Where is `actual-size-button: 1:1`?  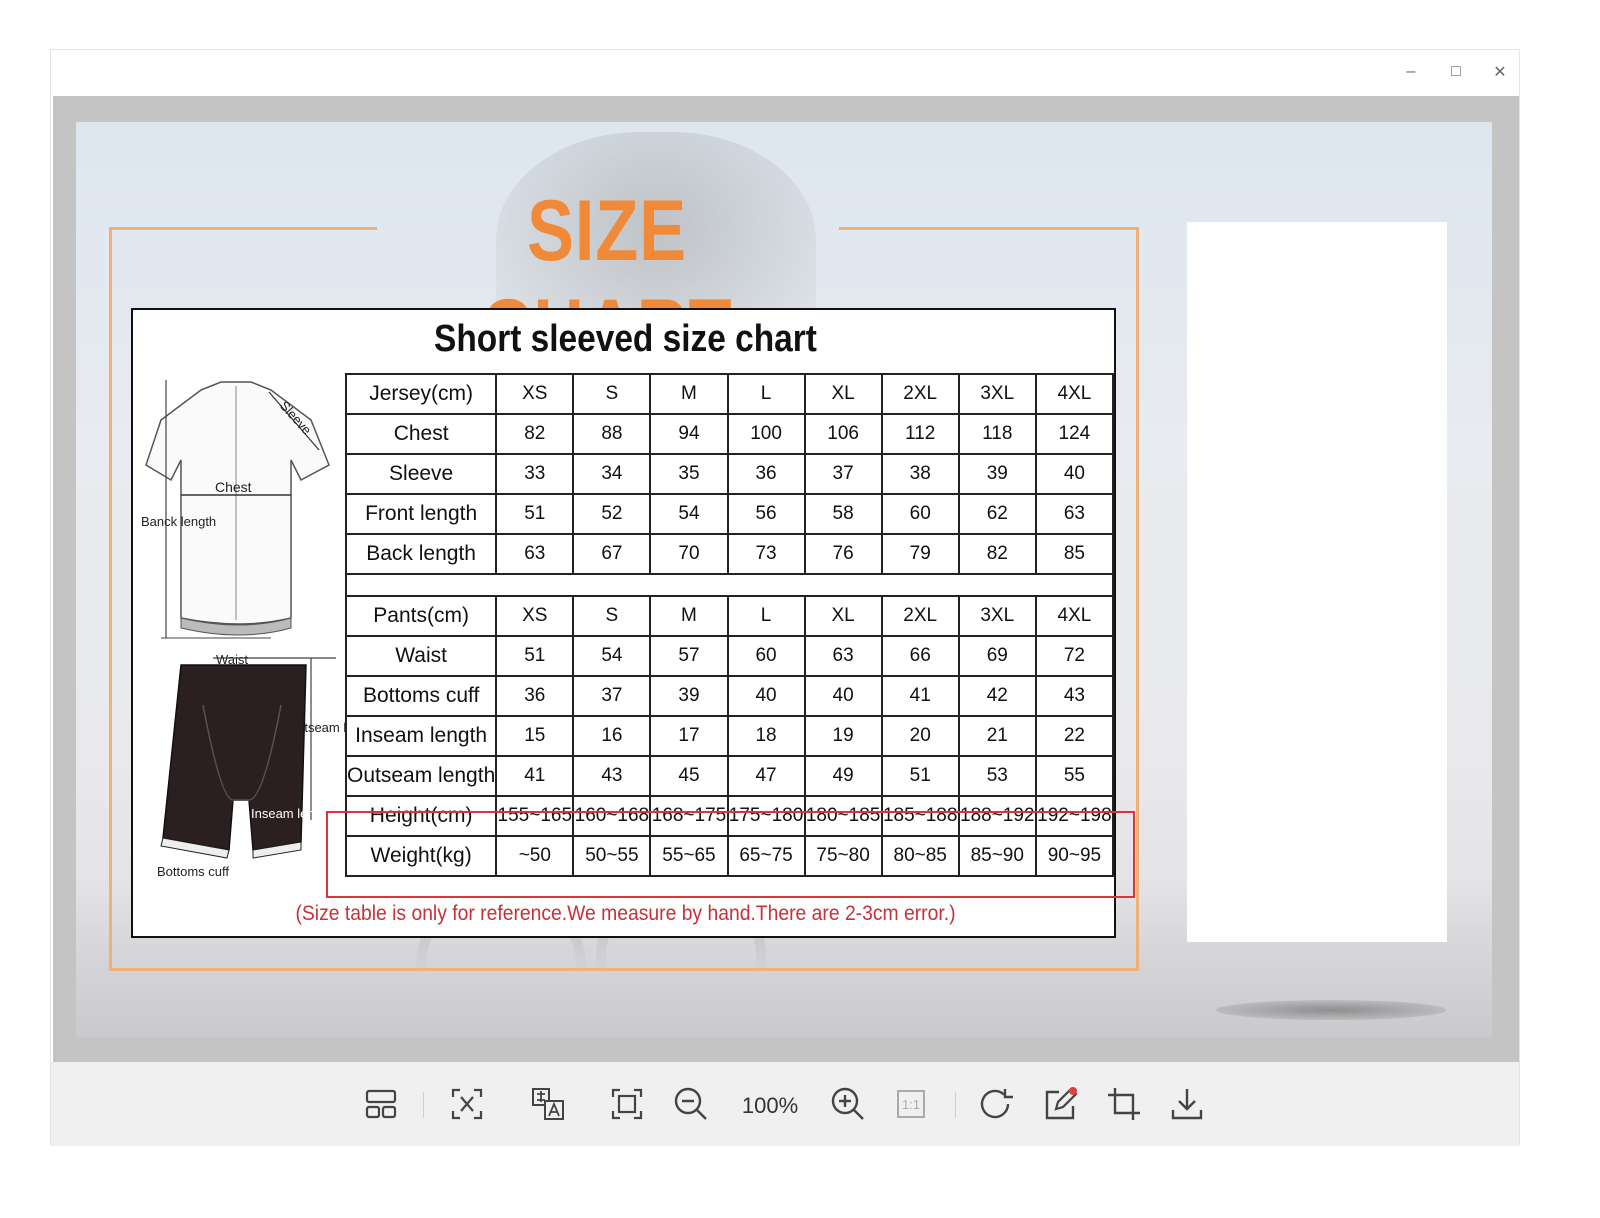 actual-size-button: 1:1 is located at coordinates (911, 1104).